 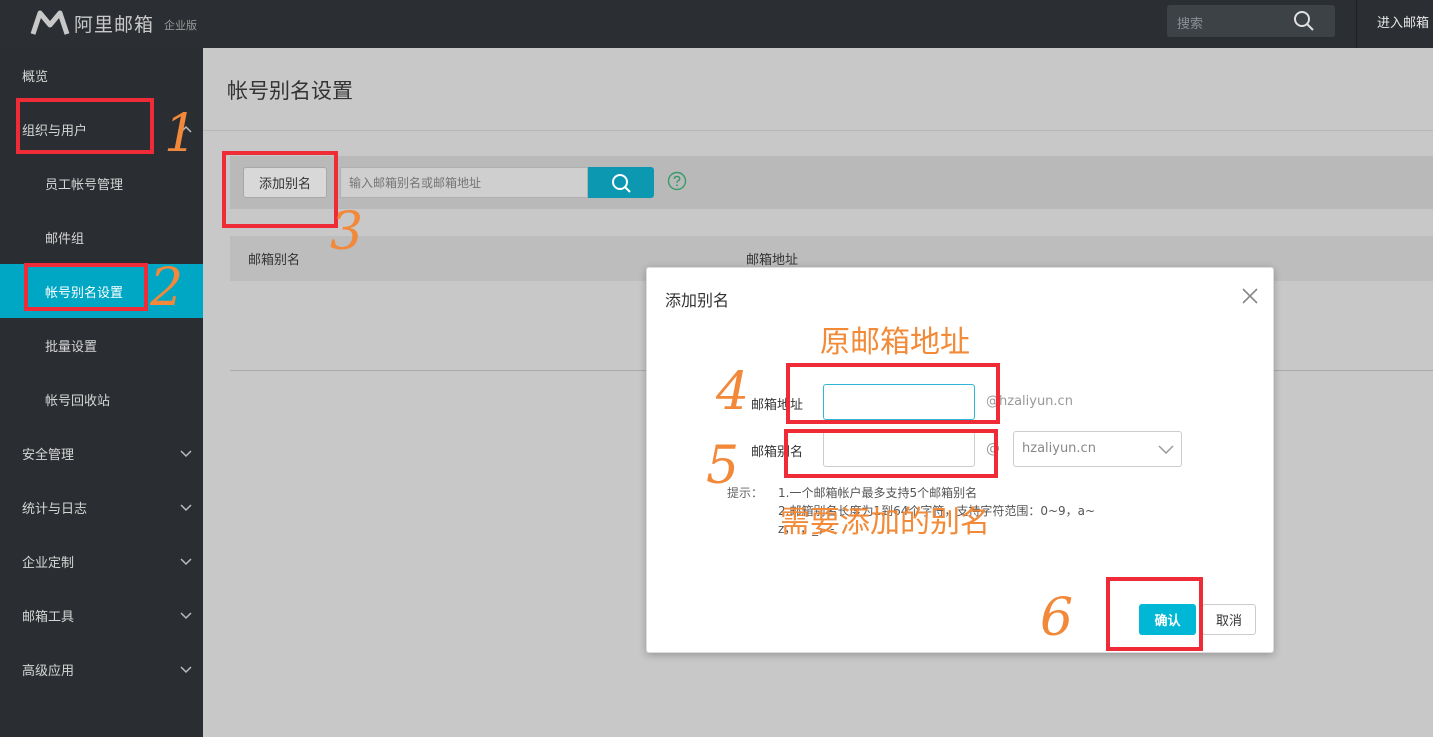 What do you see at coordinates (101, 345) in the screenshot?
I see `sidebar-item-batch-settings: 批量设置` at bounding box center [101, 345].